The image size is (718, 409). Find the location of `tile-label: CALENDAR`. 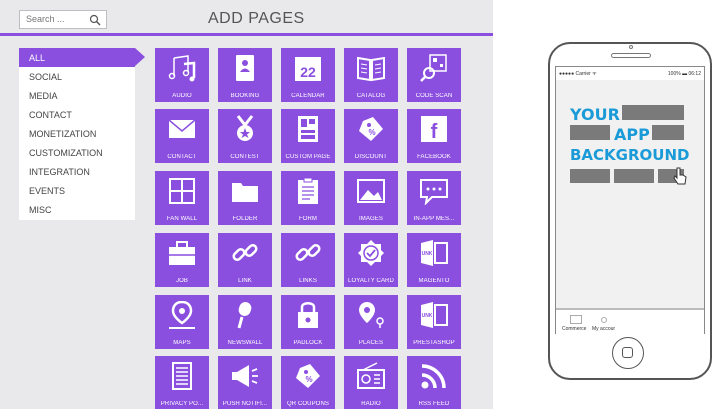

tile-label: CALENDAR is located at coordinates (308, 96).